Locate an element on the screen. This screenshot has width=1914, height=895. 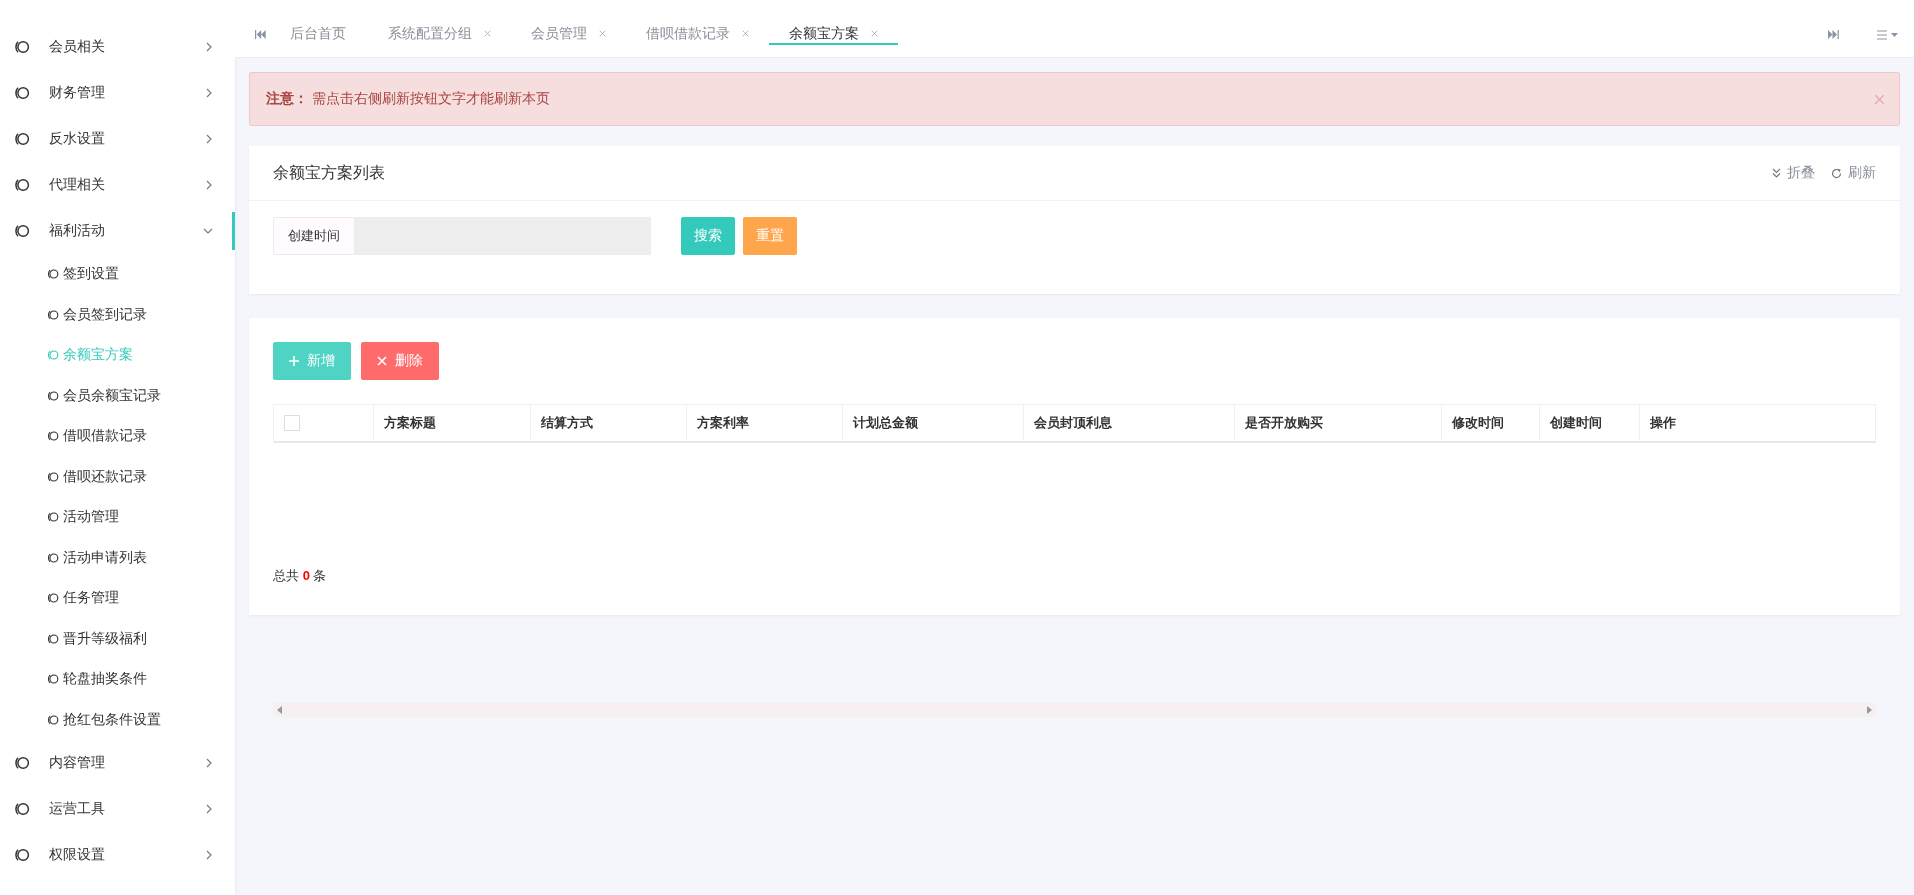
skip-forward-icon is located at coordinates (1833, 34).